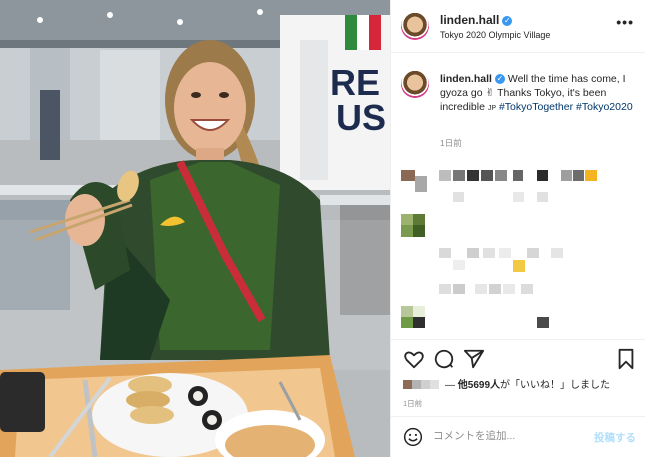  I want to click on hashtag-tokyo2020: #Tokyo2020, so click(604, 107).